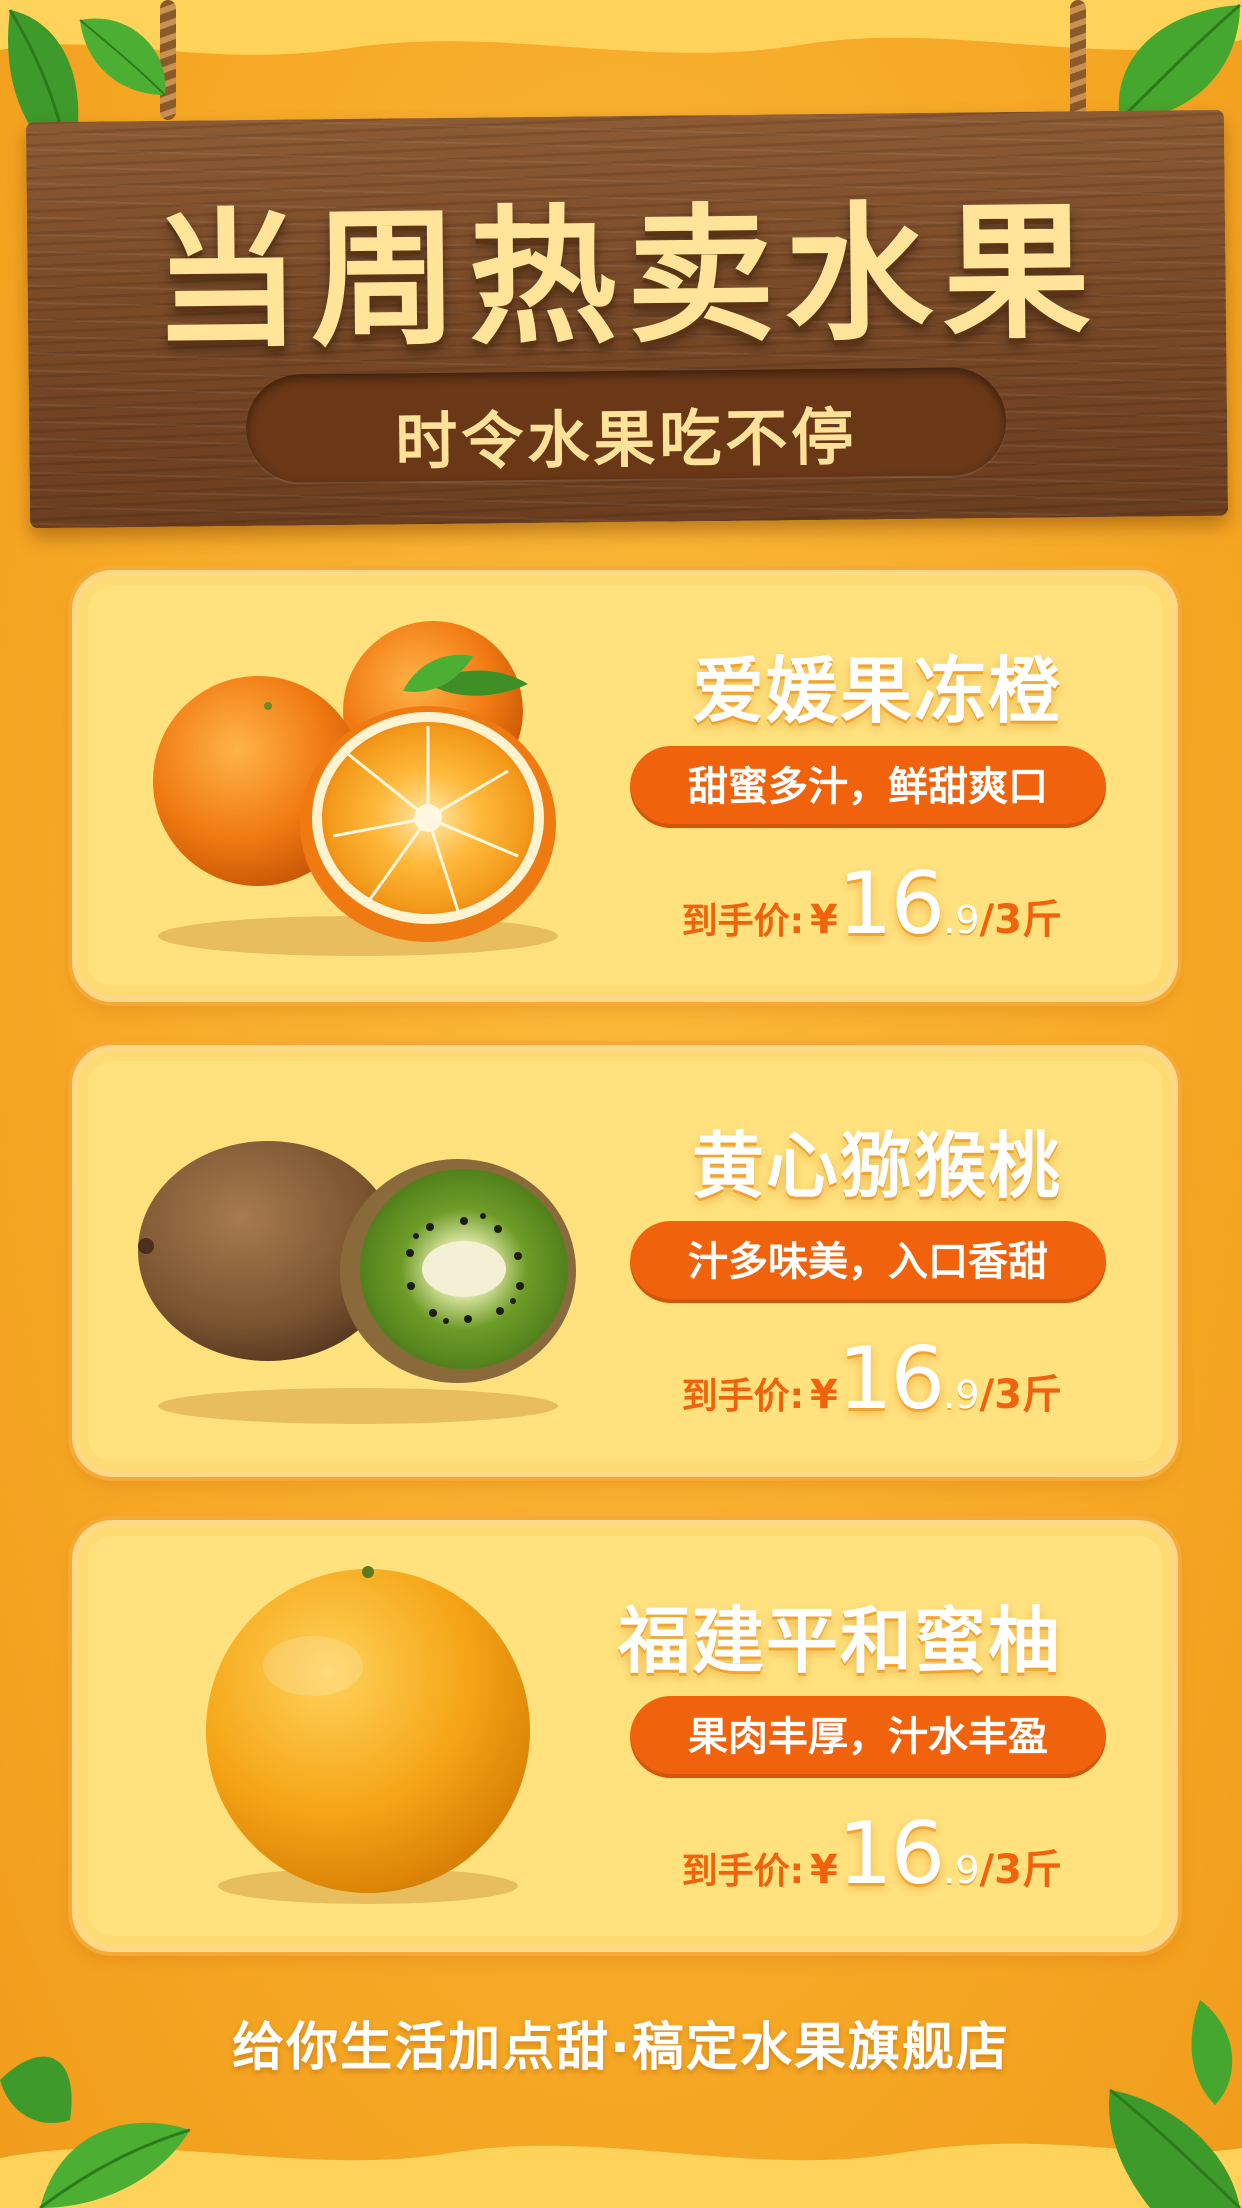 Image resolution: width=1242 pixels, height=2208 pixels. I want to click on subtitle-pill: 时令水果吃不停, so click(626, 425).